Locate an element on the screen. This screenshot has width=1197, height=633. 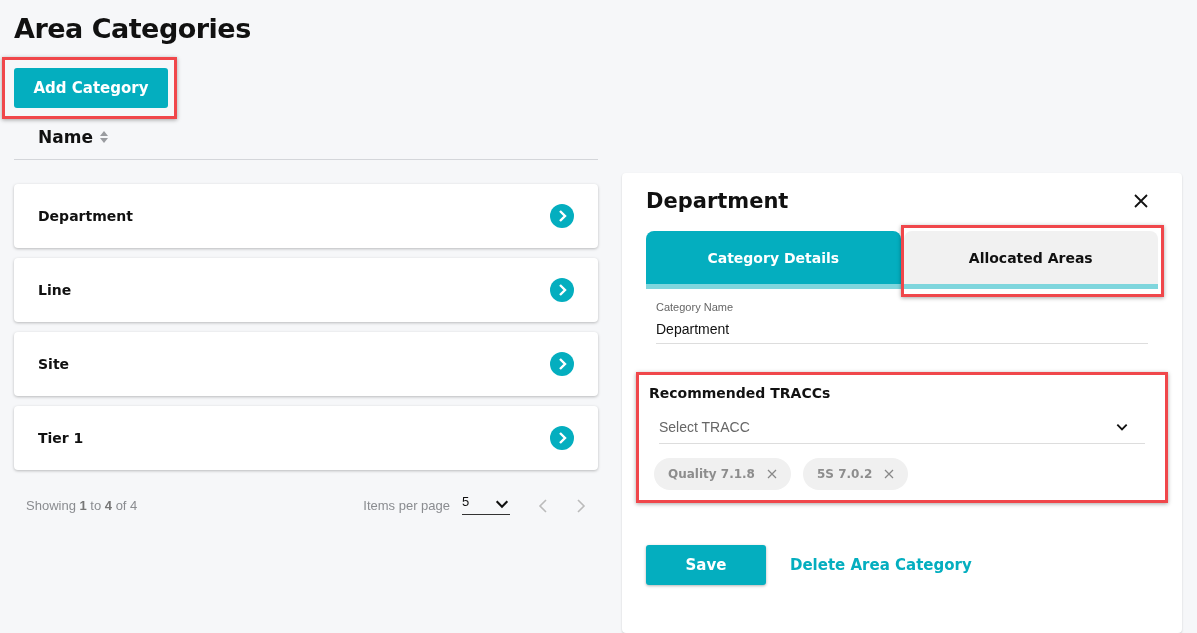
category-row: Site is located at coordinates (306, 364).